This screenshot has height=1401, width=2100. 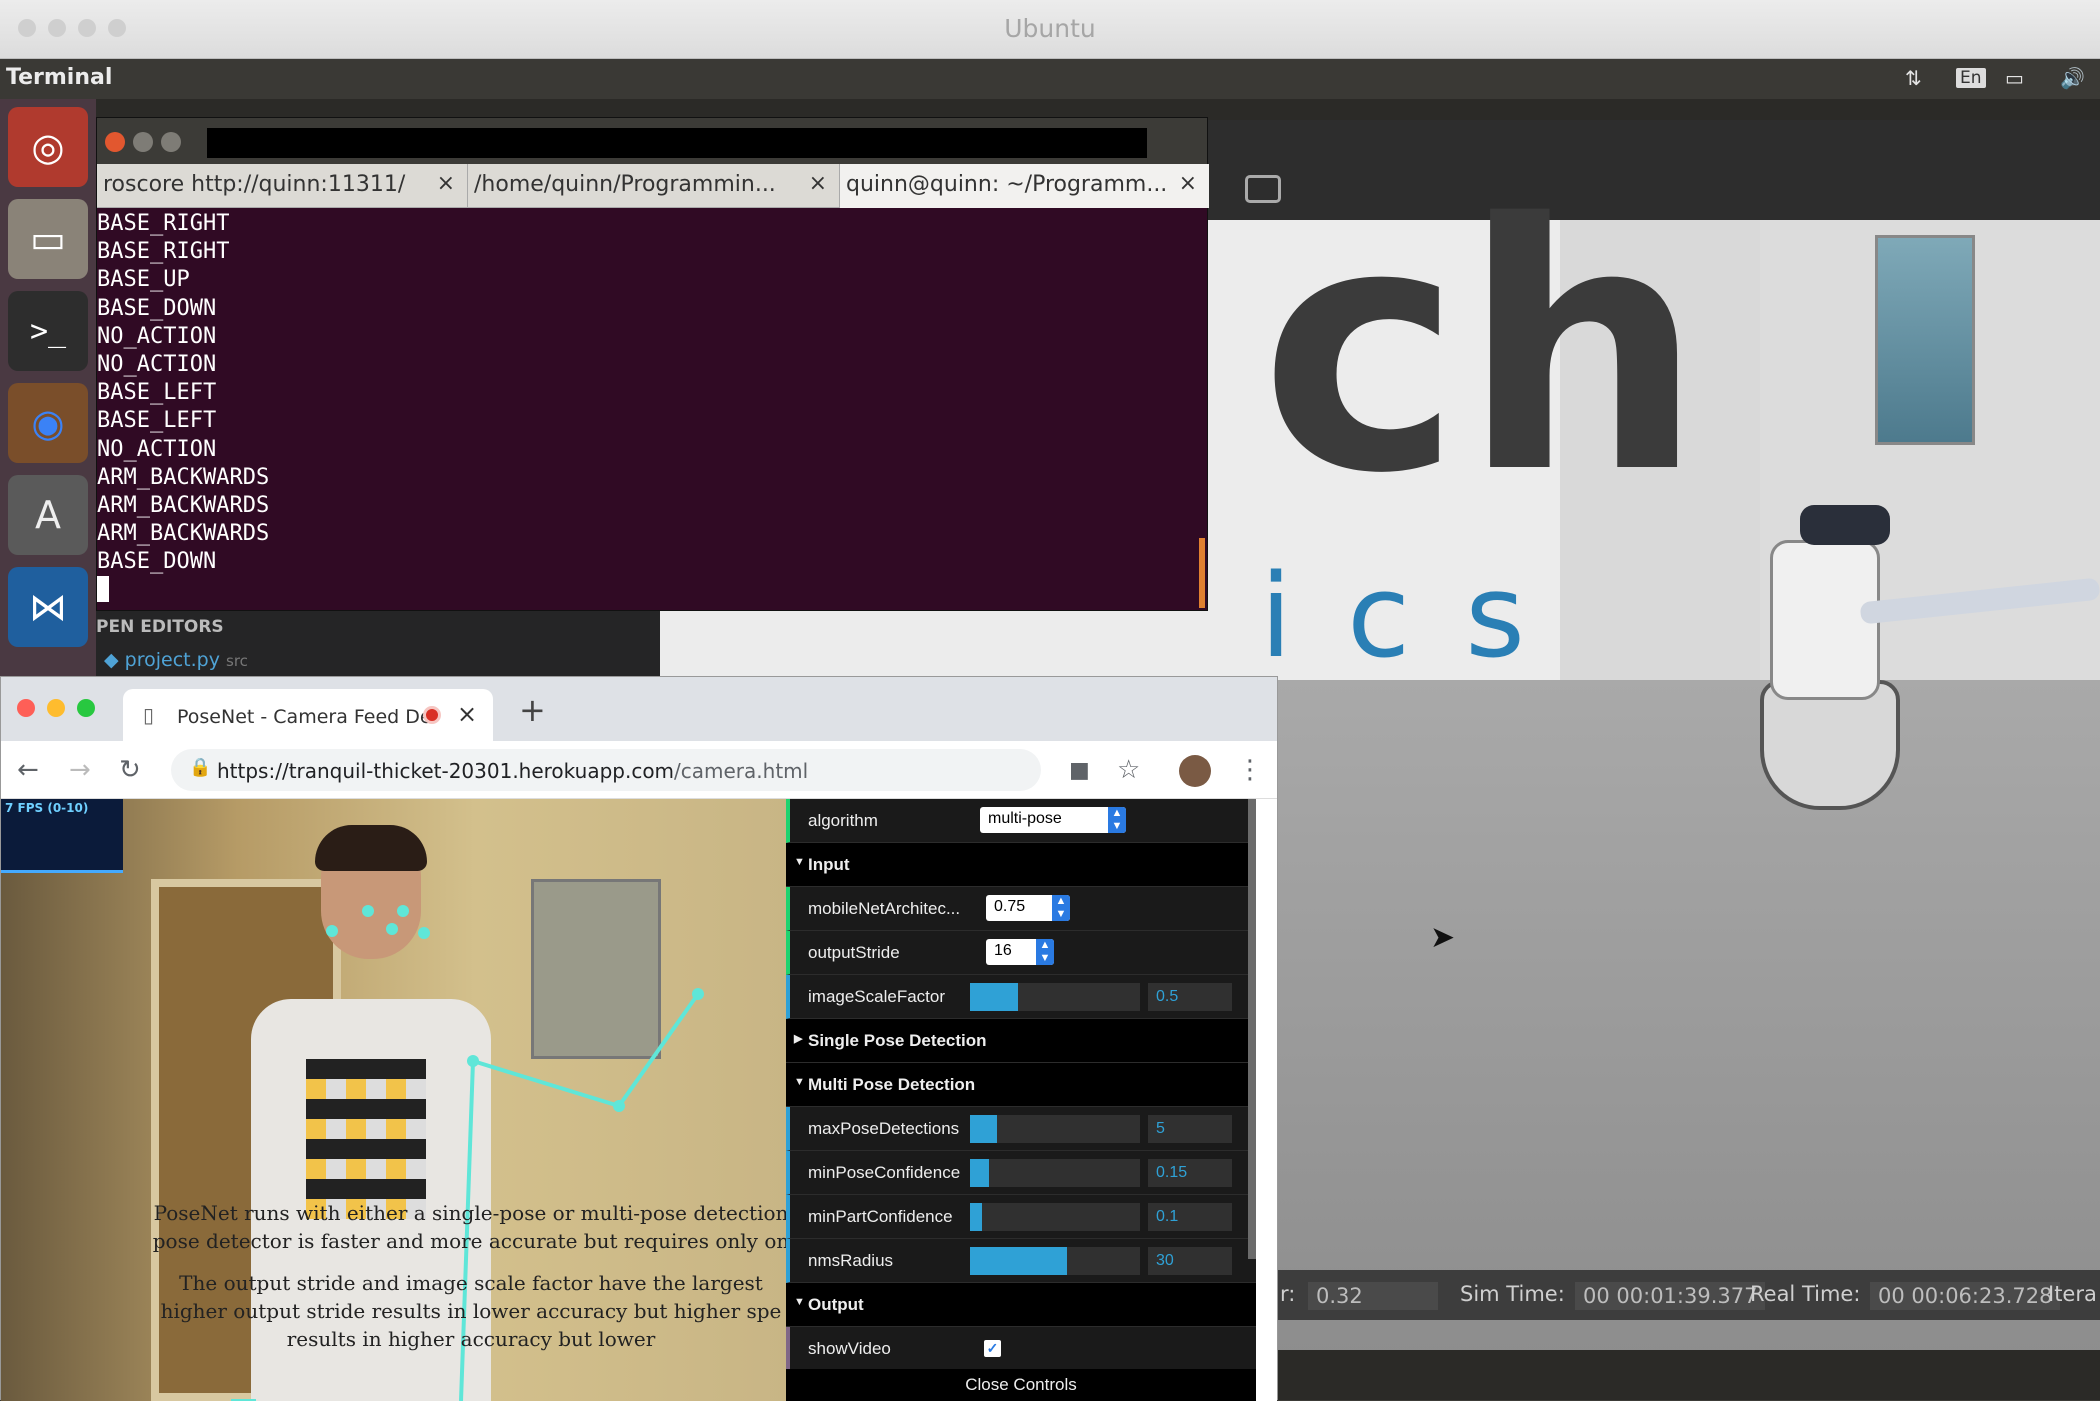 What do you see at coordinates (1202, 573) in the screenshot?
I see `terminal-scrollbar` at bounding box center [1202, 573].